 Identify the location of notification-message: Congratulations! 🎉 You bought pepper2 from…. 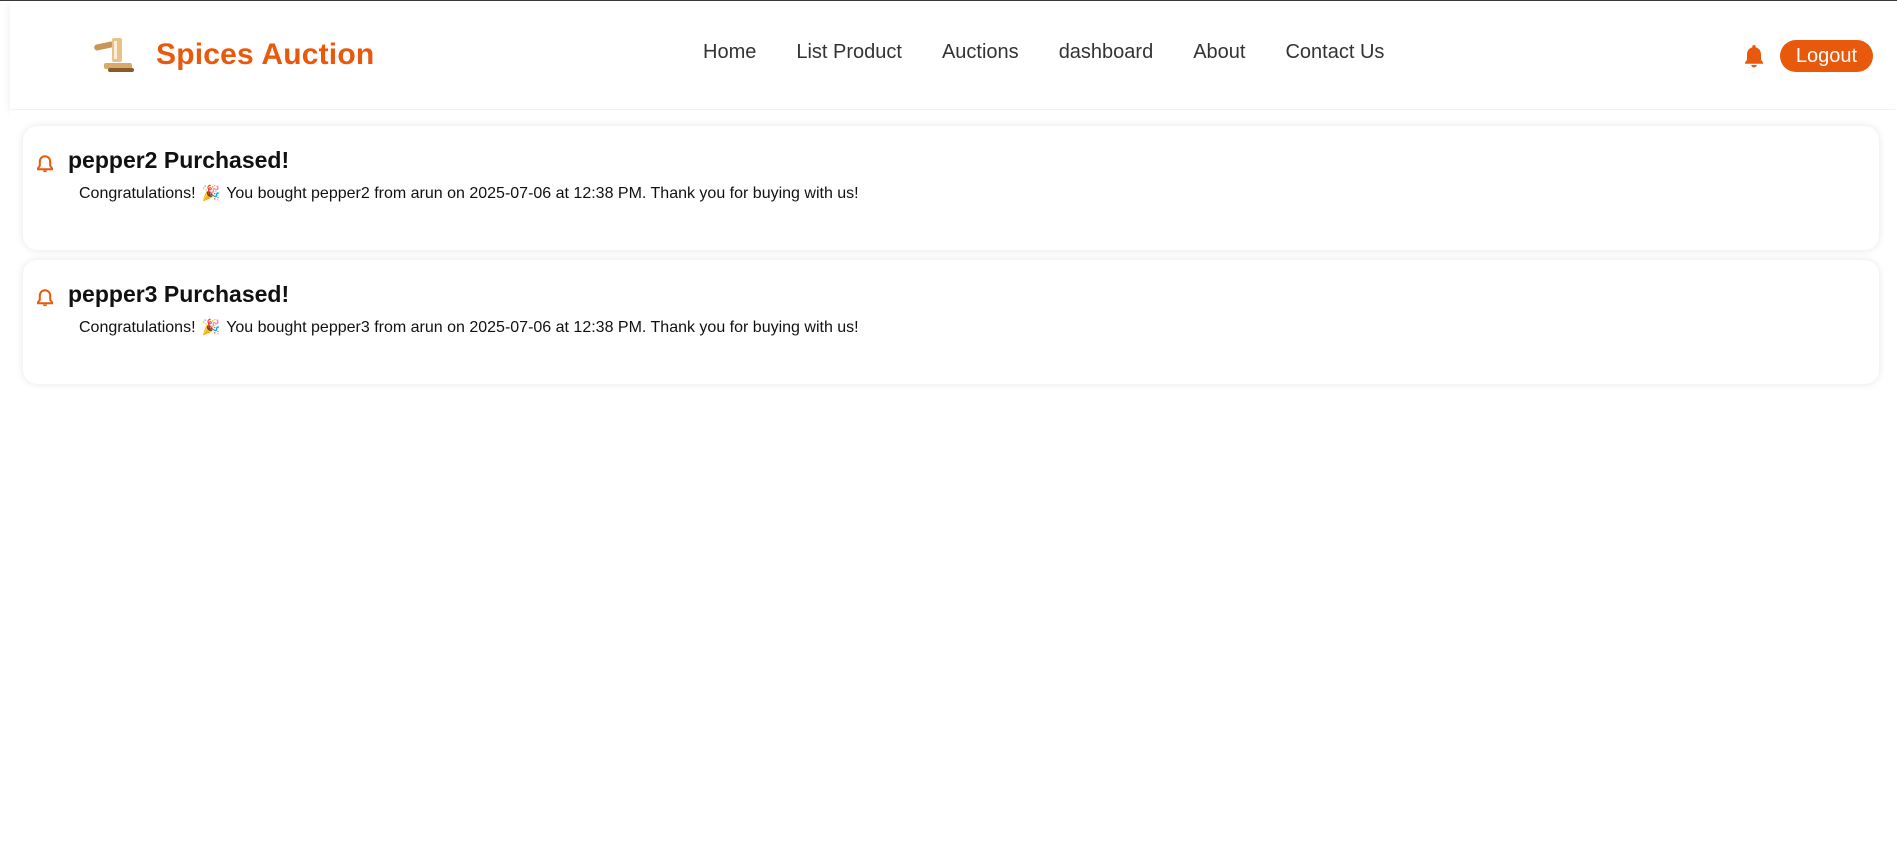
(469, 193).